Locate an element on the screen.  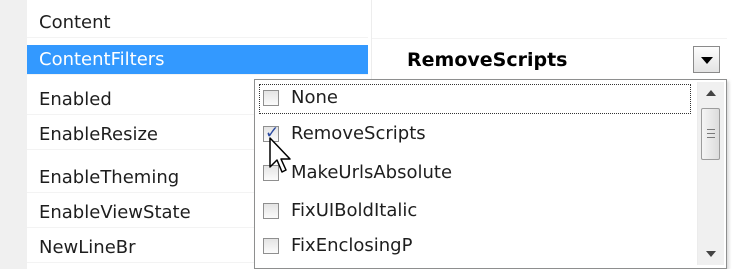
property-name: EnableViewState is located at coordinates (115, 212).